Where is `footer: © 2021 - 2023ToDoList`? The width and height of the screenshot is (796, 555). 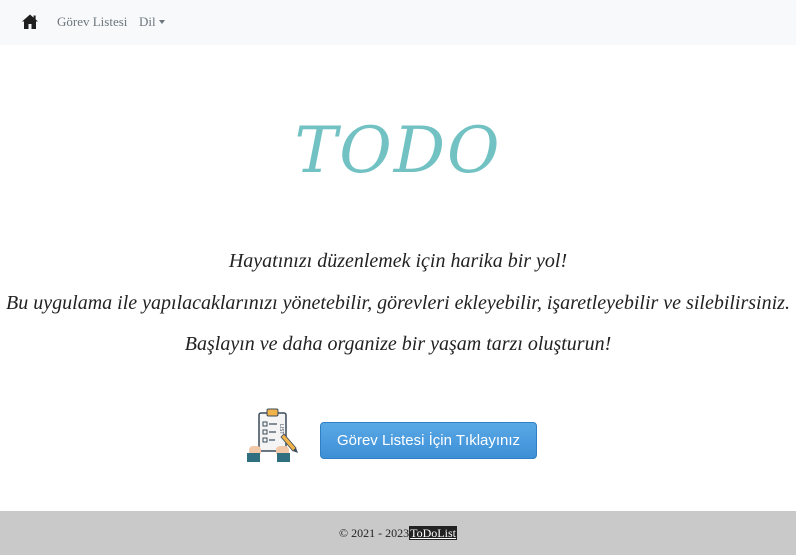 footer: © 2021 - 2023ToDoList is located at coordinates (398, 533).